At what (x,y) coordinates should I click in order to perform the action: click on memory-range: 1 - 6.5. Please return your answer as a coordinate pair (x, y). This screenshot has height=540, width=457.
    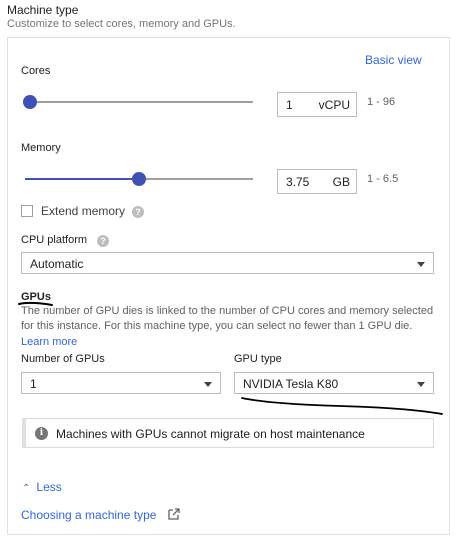
    Looking at the image, I should click on (383, 179).